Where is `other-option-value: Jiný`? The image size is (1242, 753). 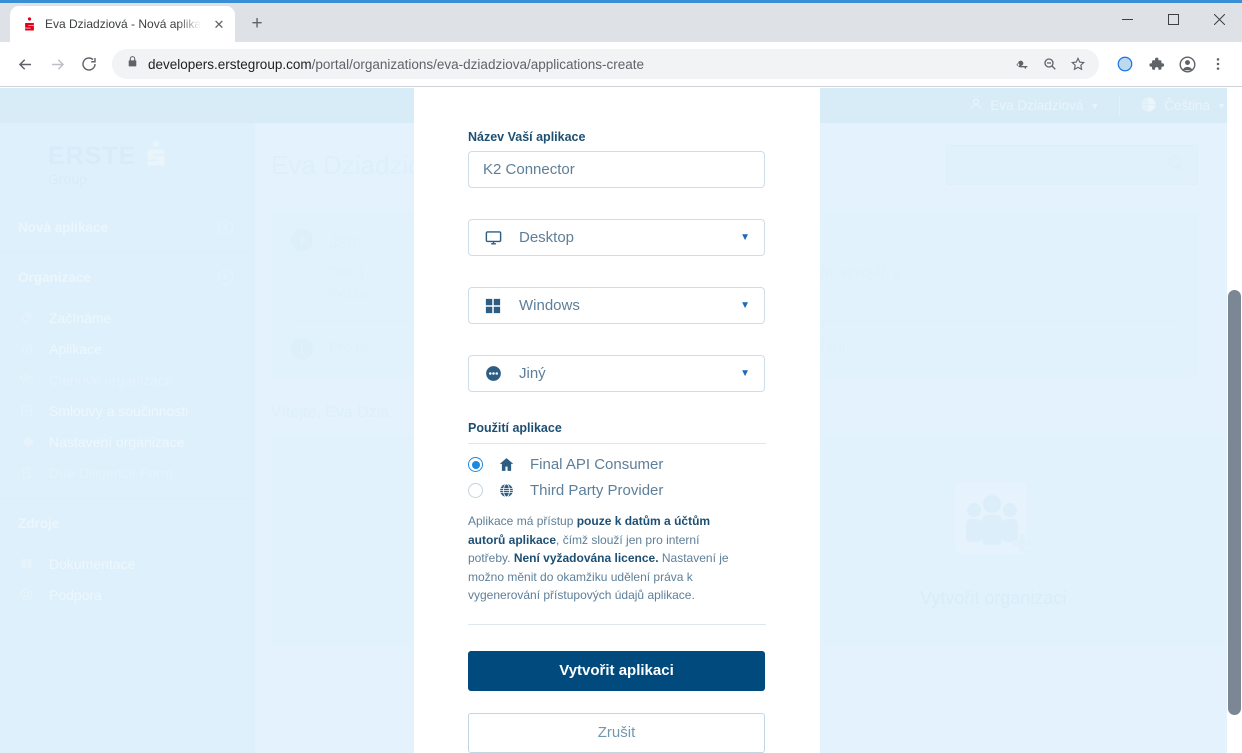 other-option-value: Jiný is located at coordinates (532, 373).